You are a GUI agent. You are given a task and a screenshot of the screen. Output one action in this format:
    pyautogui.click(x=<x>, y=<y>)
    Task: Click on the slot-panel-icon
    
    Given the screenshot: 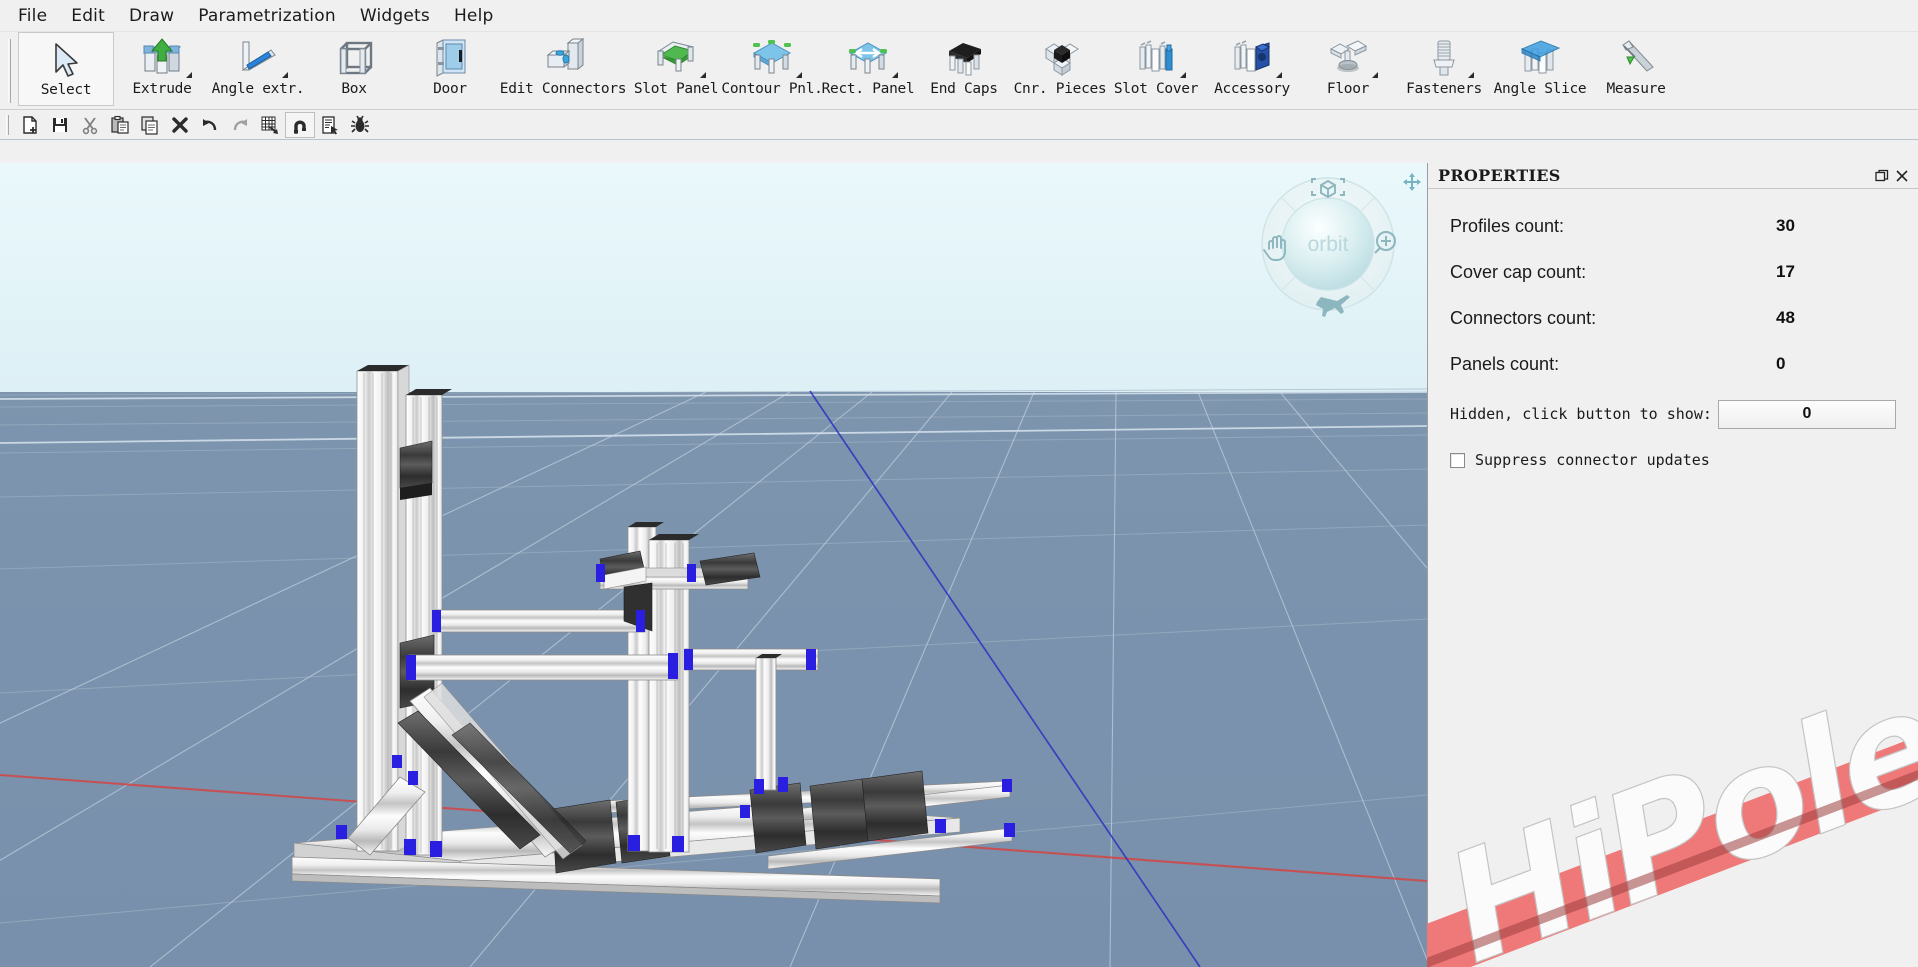 What is the action you would take?
    pyautogui.click(x=676, y=58)
    